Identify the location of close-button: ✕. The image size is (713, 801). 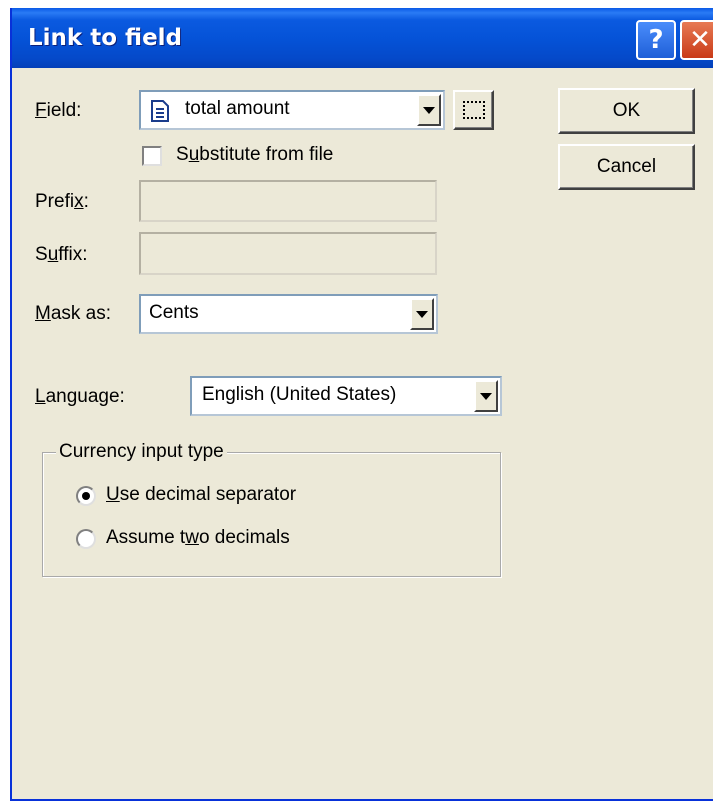
(696, 40).